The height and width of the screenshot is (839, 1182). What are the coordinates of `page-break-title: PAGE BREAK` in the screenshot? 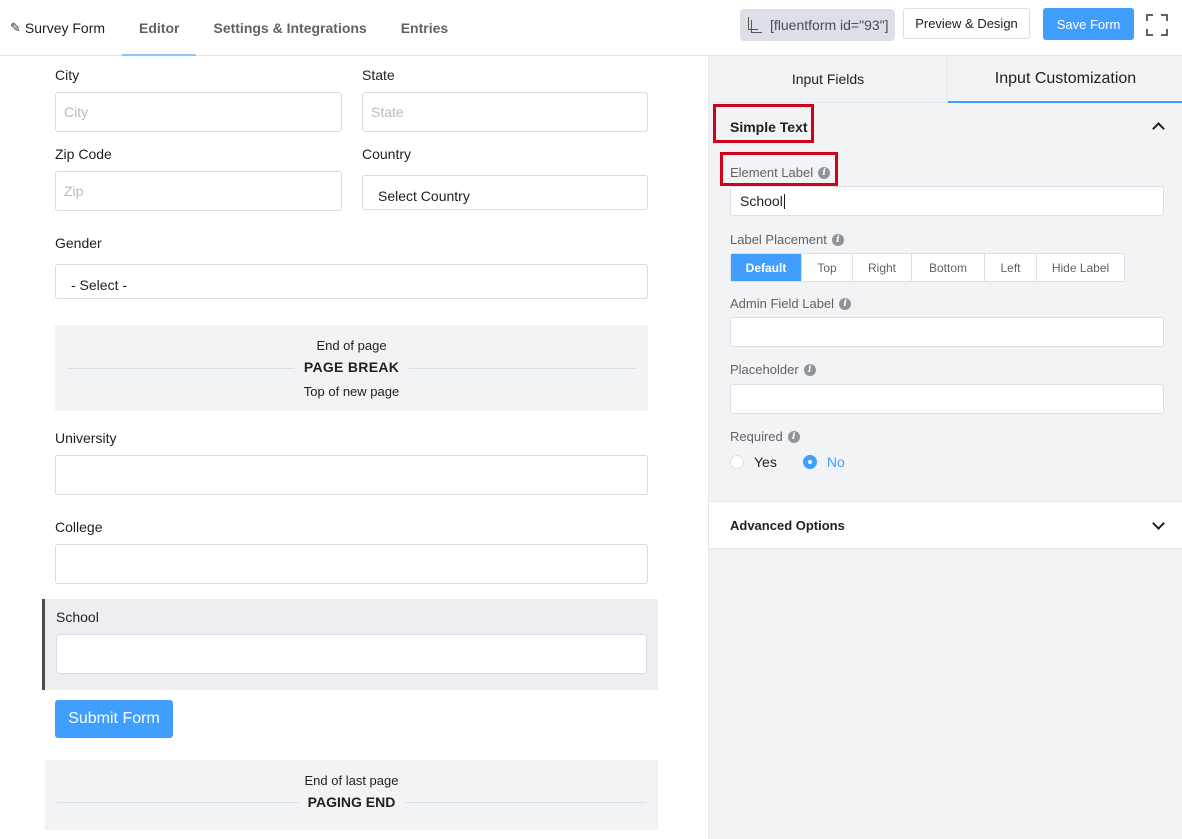 It's located at (351, 367).